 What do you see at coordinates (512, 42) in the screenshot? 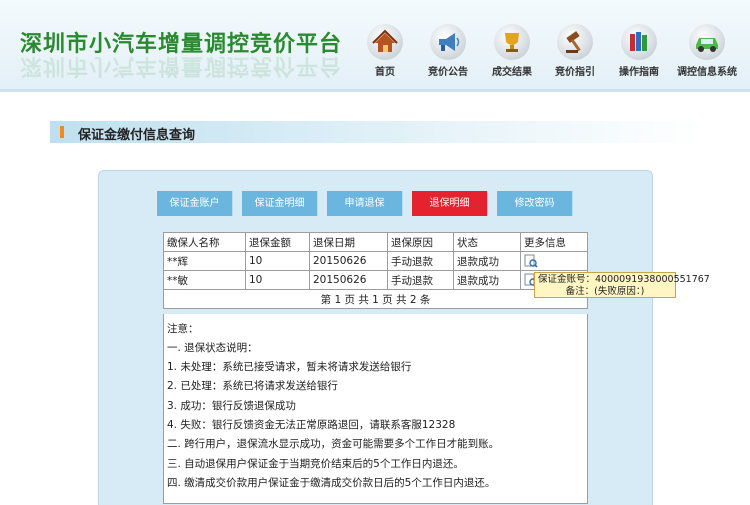
I see `trophy-icon` at bounding box center [512, 42].